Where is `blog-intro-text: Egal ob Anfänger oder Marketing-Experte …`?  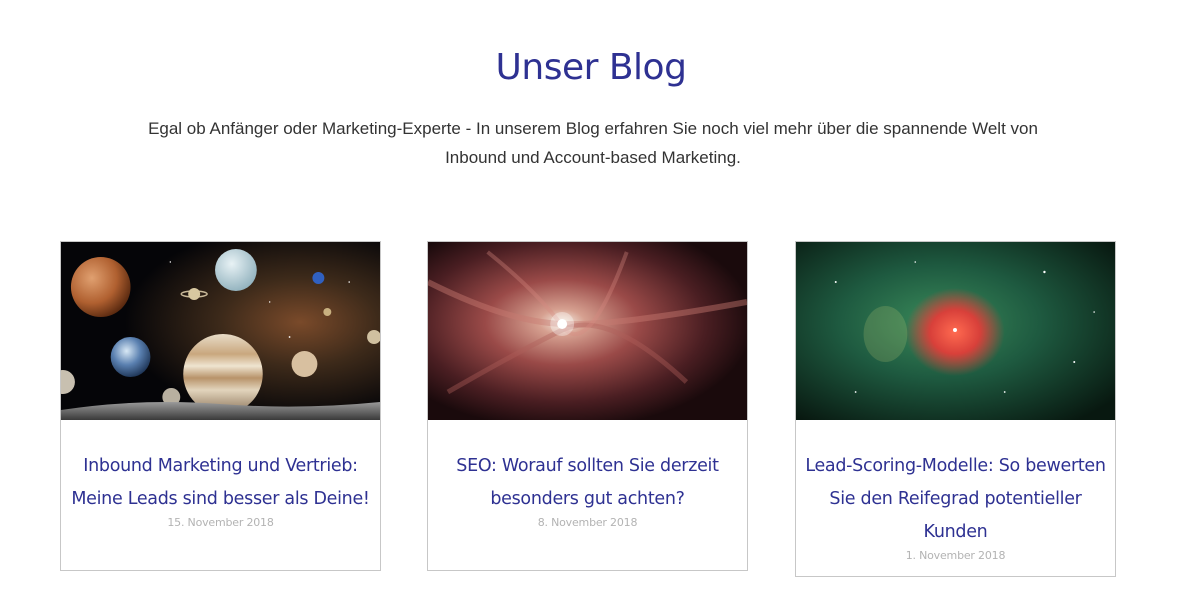 blog-intro-text: Egal ob Anfänger oder Marketing-Experte … is located at coordinates (593, 143).